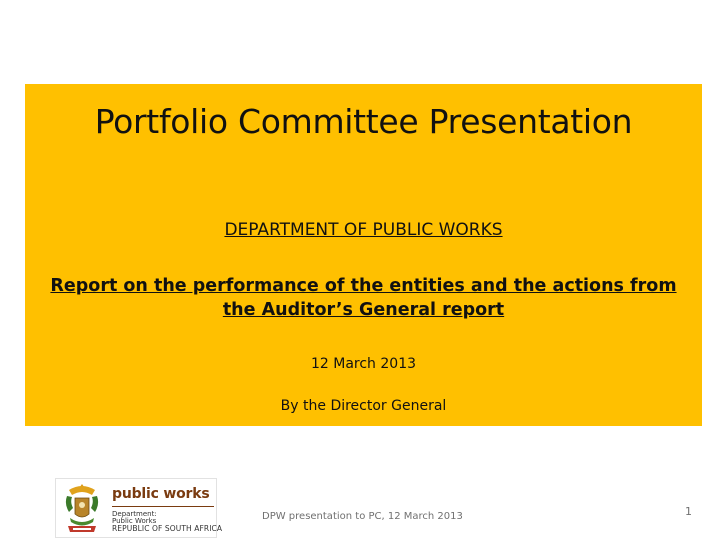 The image size is (720, 540). I want to click on department-heading: DEPARTMENT OF PUBLIC WORKS, so click(363, 230).